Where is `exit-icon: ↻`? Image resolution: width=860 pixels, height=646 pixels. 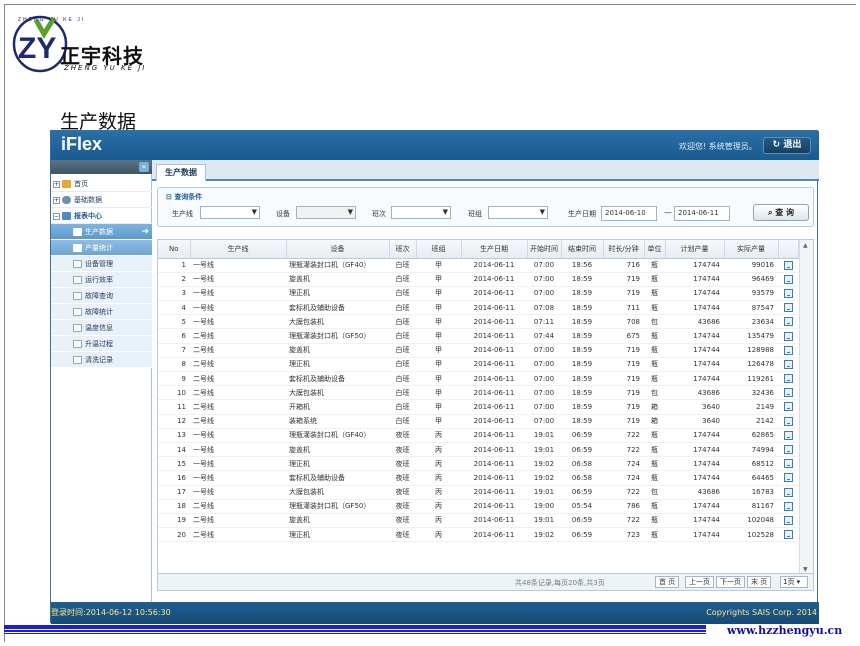 exit-icon: ↻ is located at coordinates (778, 145).